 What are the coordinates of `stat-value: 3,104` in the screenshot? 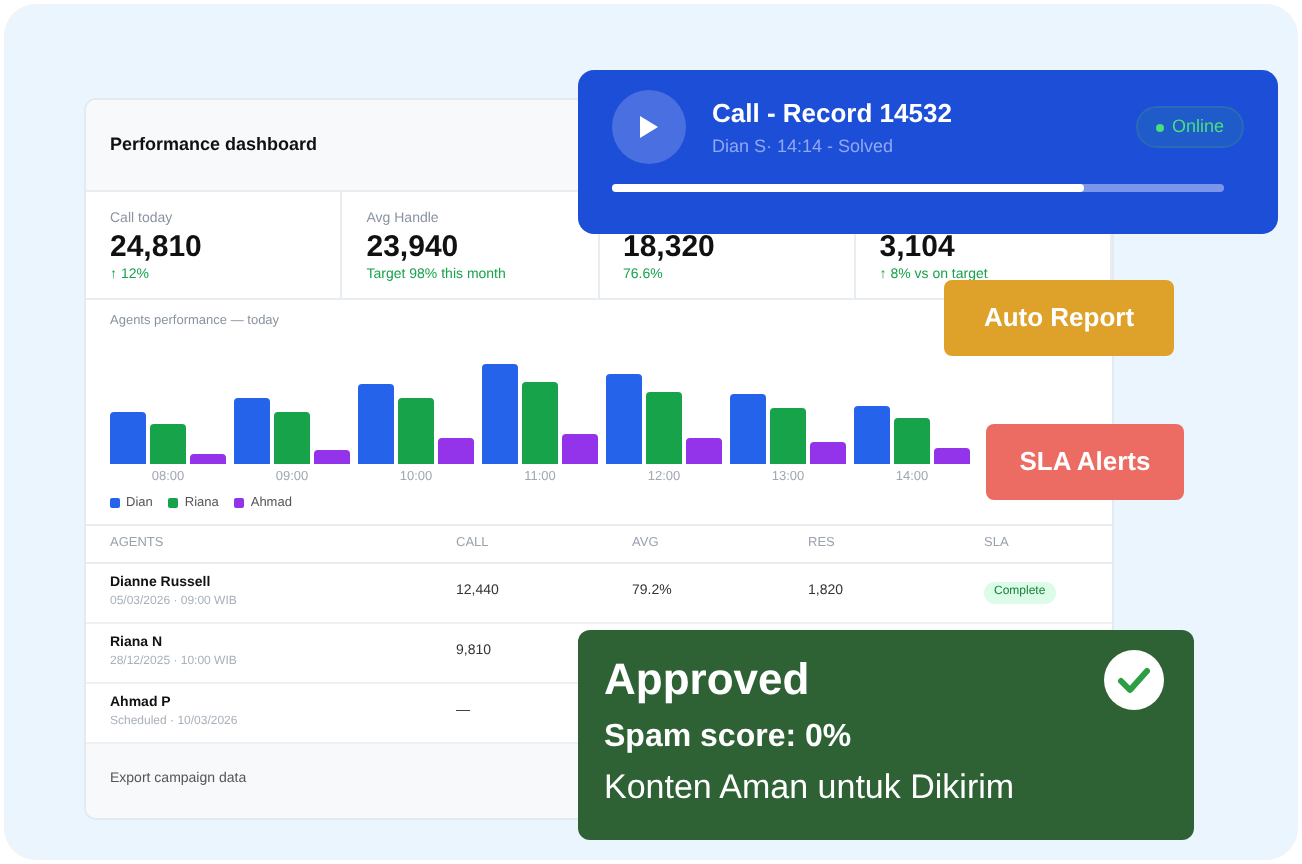 It's located at (918, 248).